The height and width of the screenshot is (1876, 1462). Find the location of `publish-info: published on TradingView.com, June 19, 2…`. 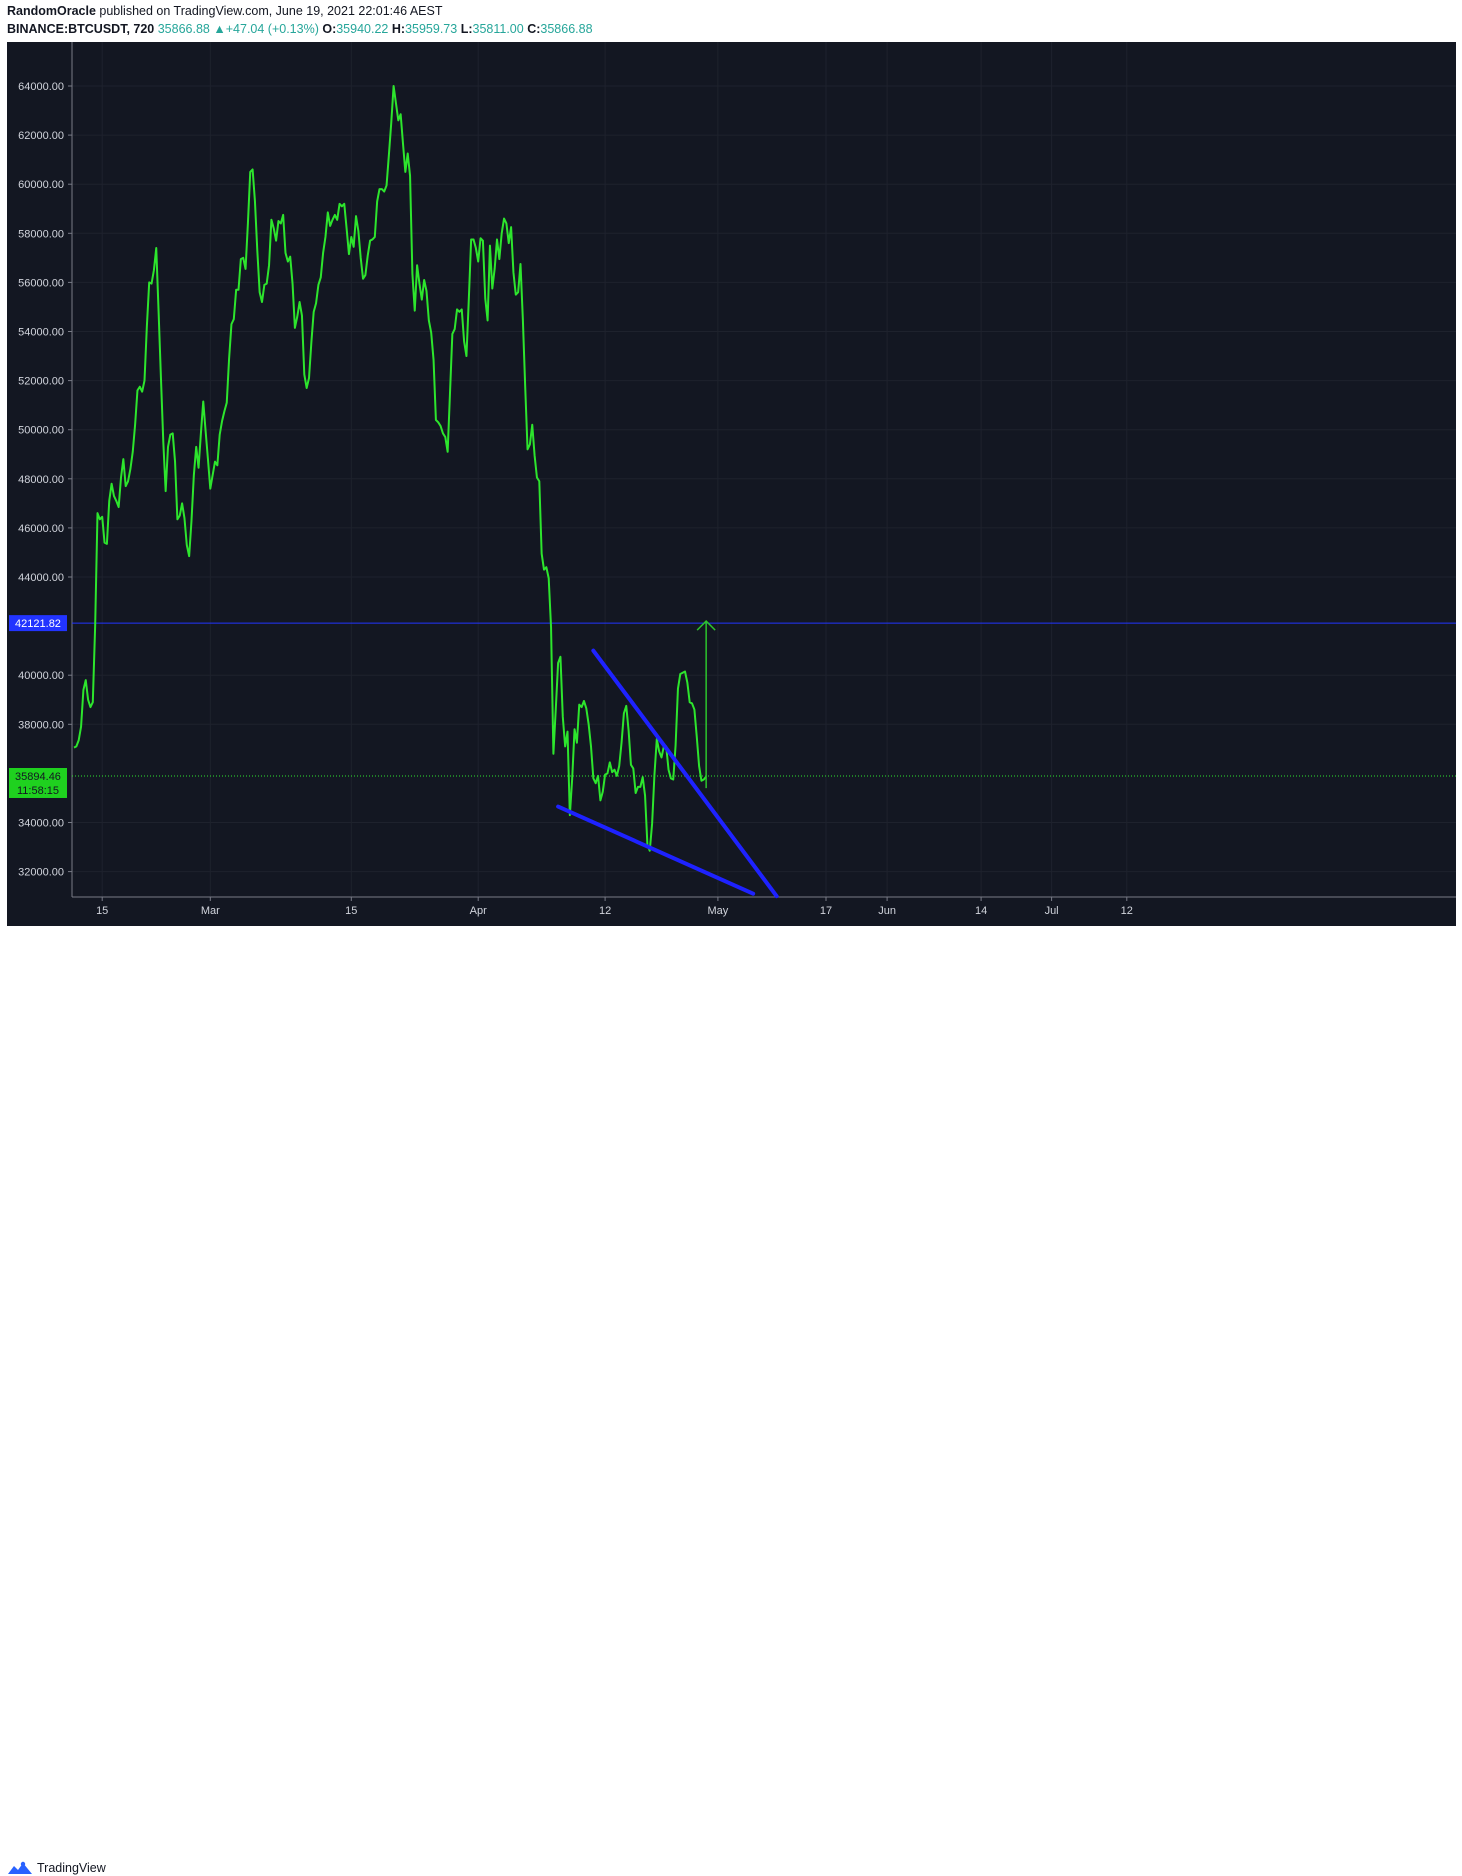

publish-info: published on TradingView.com, June 19, 2… is located at coordinates (271, 11).